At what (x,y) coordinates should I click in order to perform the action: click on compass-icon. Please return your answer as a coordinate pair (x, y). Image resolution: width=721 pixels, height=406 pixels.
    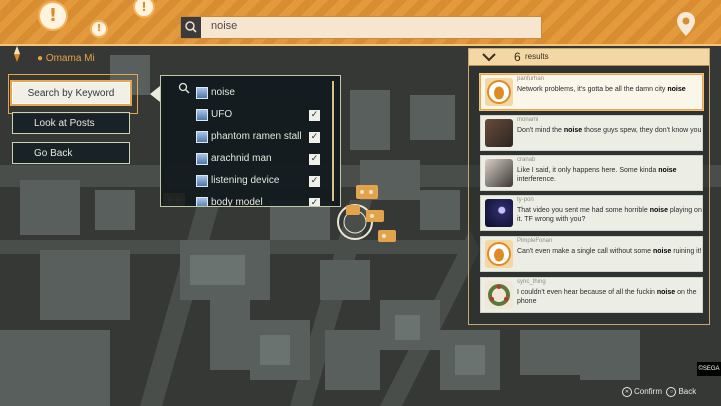
    Looking at the image, I should click on (17, 54).